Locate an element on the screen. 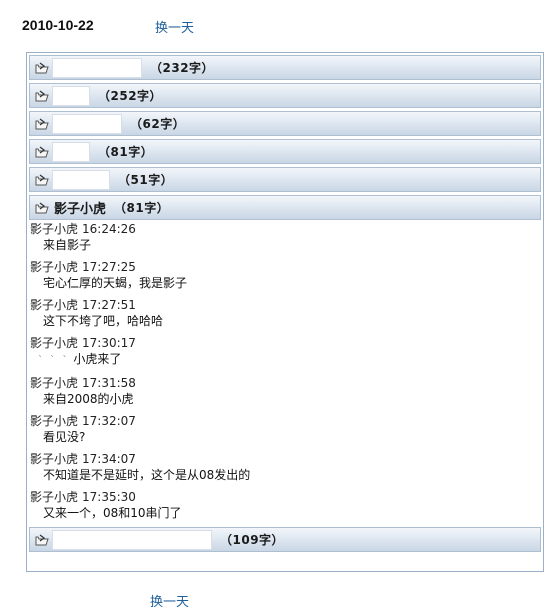 This screenshot has width=546, height=616. redacted-prefix: ` ` ` is located at coordinates (54, 360).